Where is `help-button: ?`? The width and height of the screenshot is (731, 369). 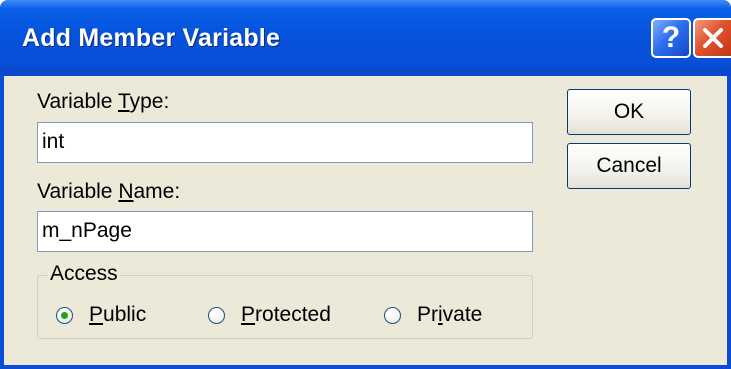 help-button: ? is located at coordinates (671, 38).